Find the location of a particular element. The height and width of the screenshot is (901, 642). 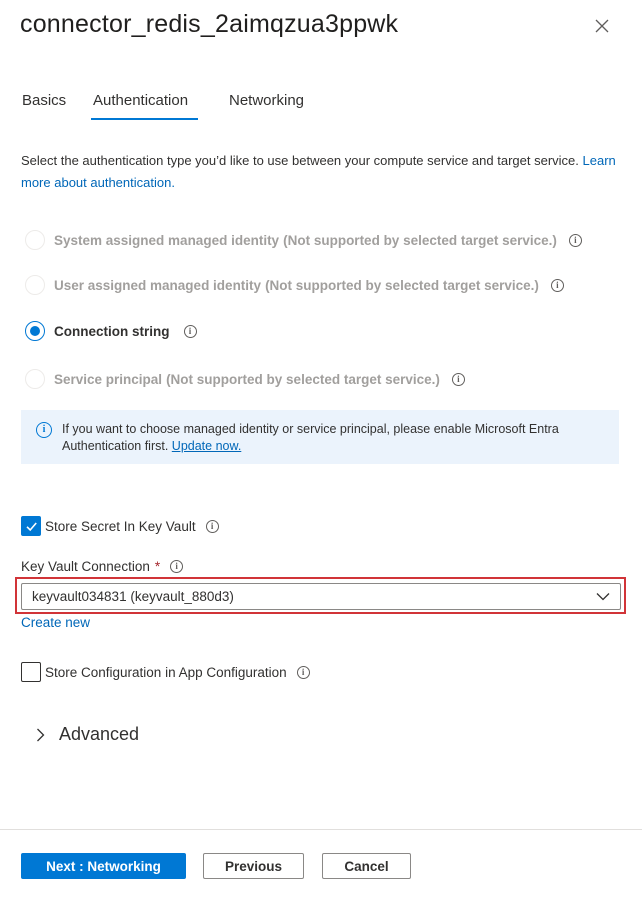

footer-divider is located at coordinates (321, 829).